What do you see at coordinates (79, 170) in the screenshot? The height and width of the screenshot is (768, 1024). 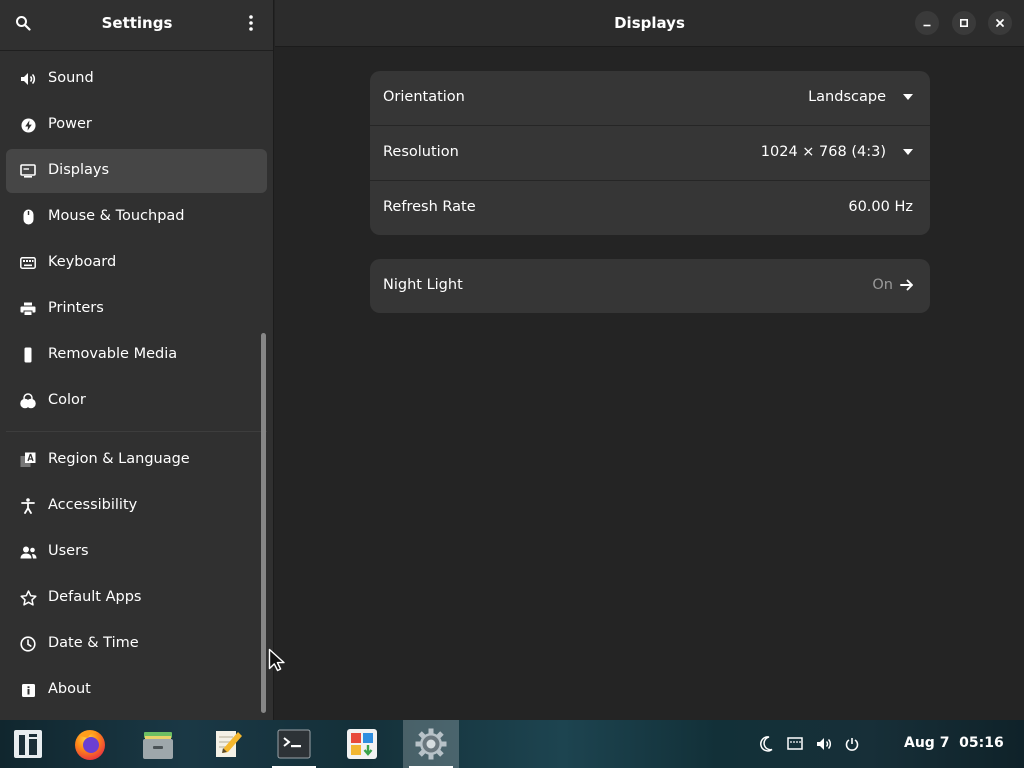 I see `sidebar-item-label: Displays` at bounding box center [79, 170].